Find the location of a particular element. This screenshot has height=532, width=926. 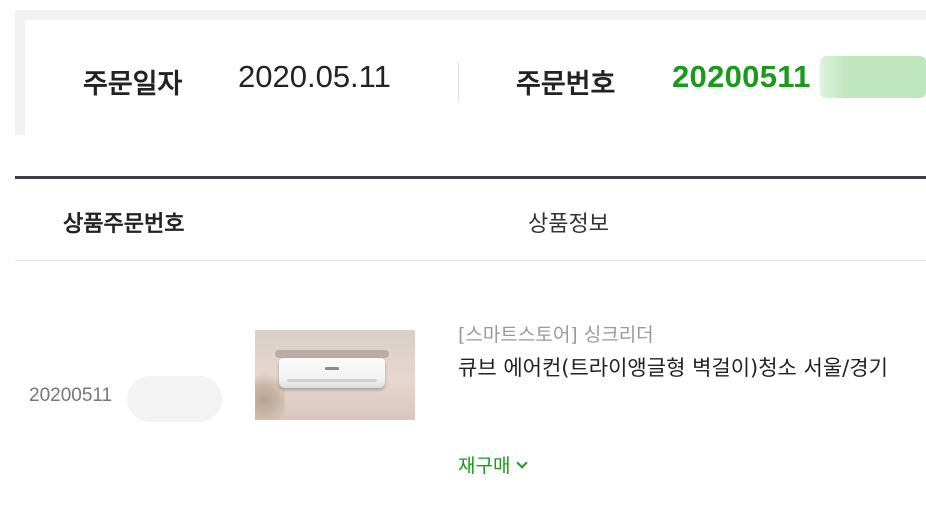

chevron-down-icon is located at coordinates (522, 462).